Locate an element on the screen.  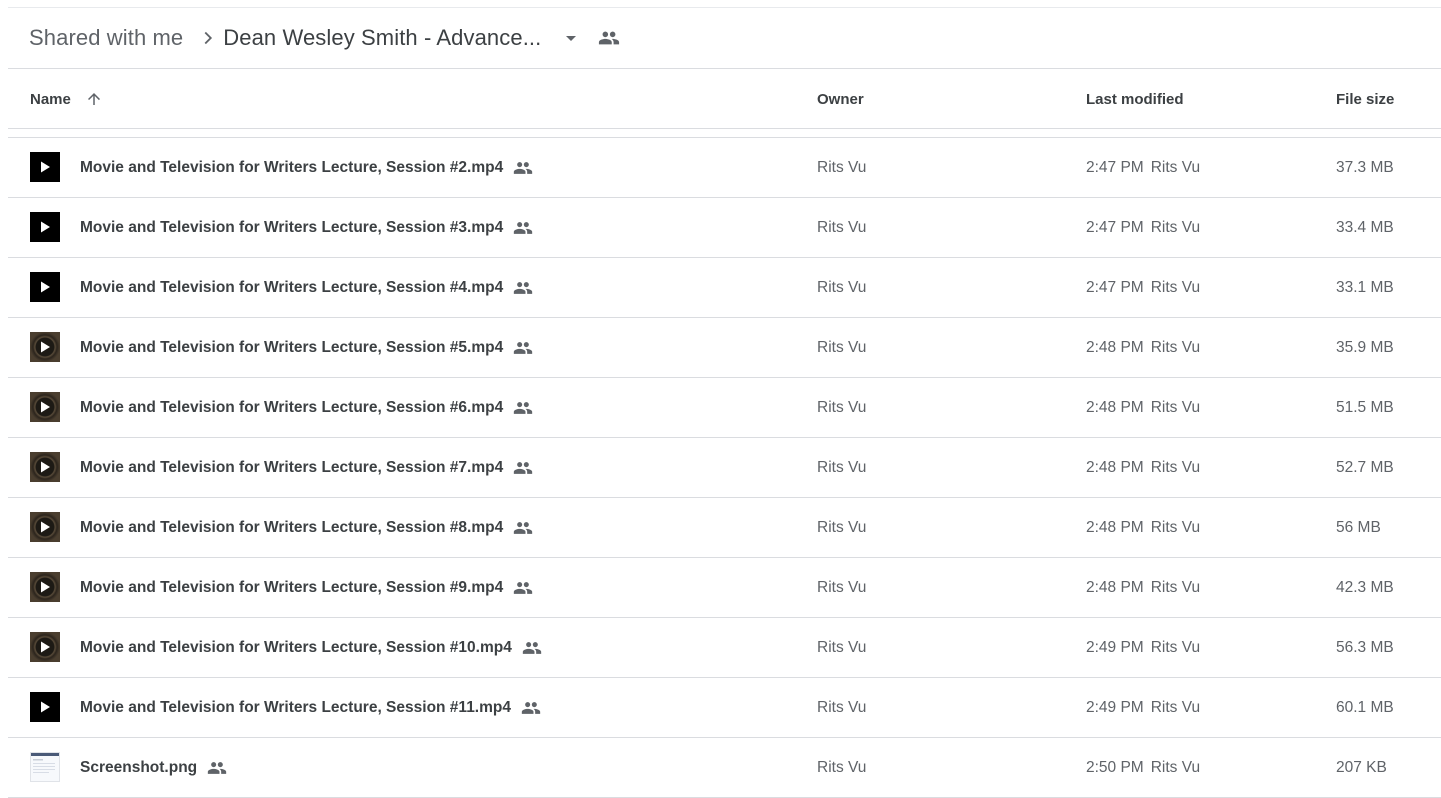
column-owner-header: Owner is located at coordinates (840, 99).